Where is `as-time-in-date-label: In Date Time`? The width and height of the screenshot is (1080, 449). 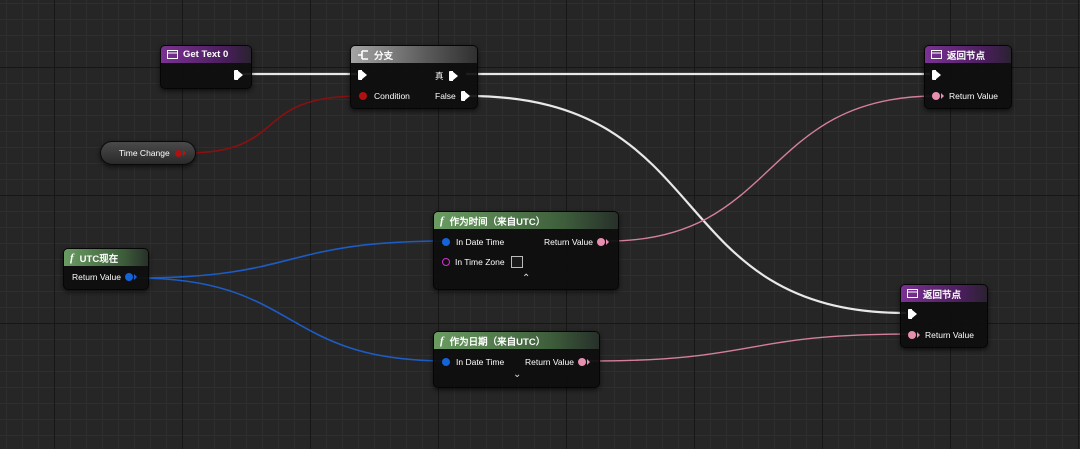 as-time-in-date-label: In Date Time is located at coordinates (480, 242).